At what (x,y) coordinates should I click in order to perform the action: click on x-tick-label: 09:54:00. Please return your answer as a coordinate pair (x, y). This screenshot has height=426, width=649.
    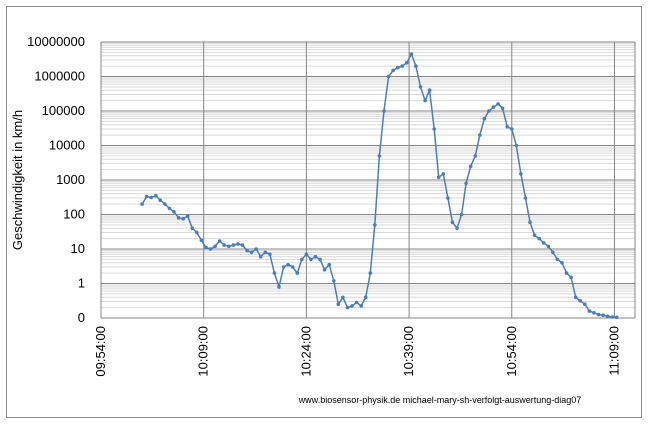
    Looking at the image, I should click on (100, 351).